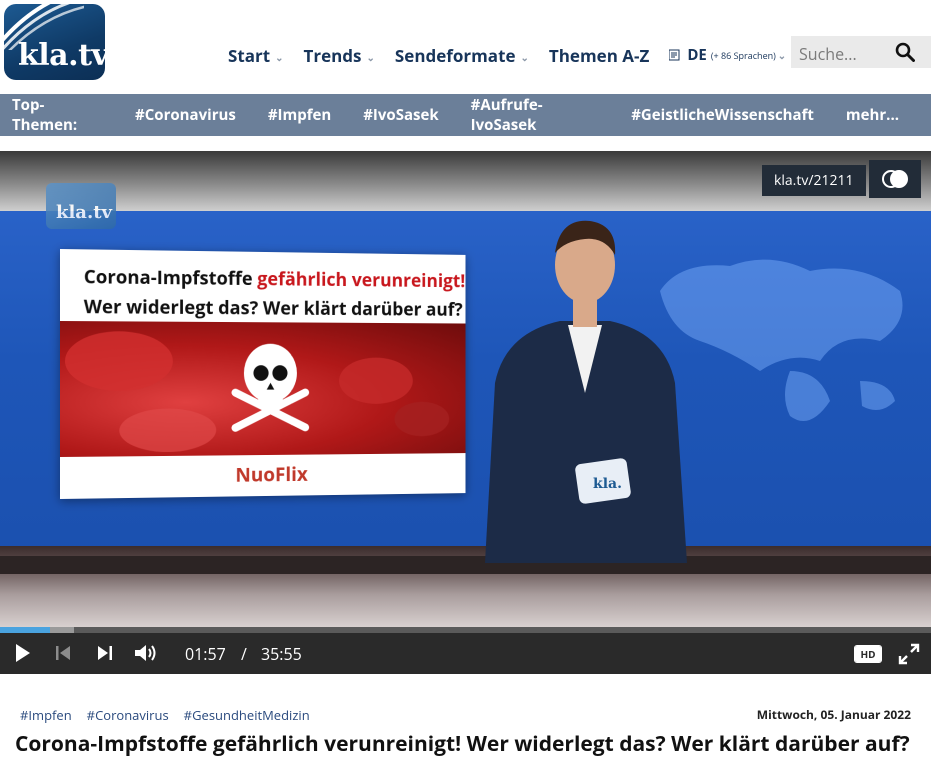 This screenshot has width=931, height=768. I want to click on video-id-badge: kla.tv/21211, so click(814, 180).